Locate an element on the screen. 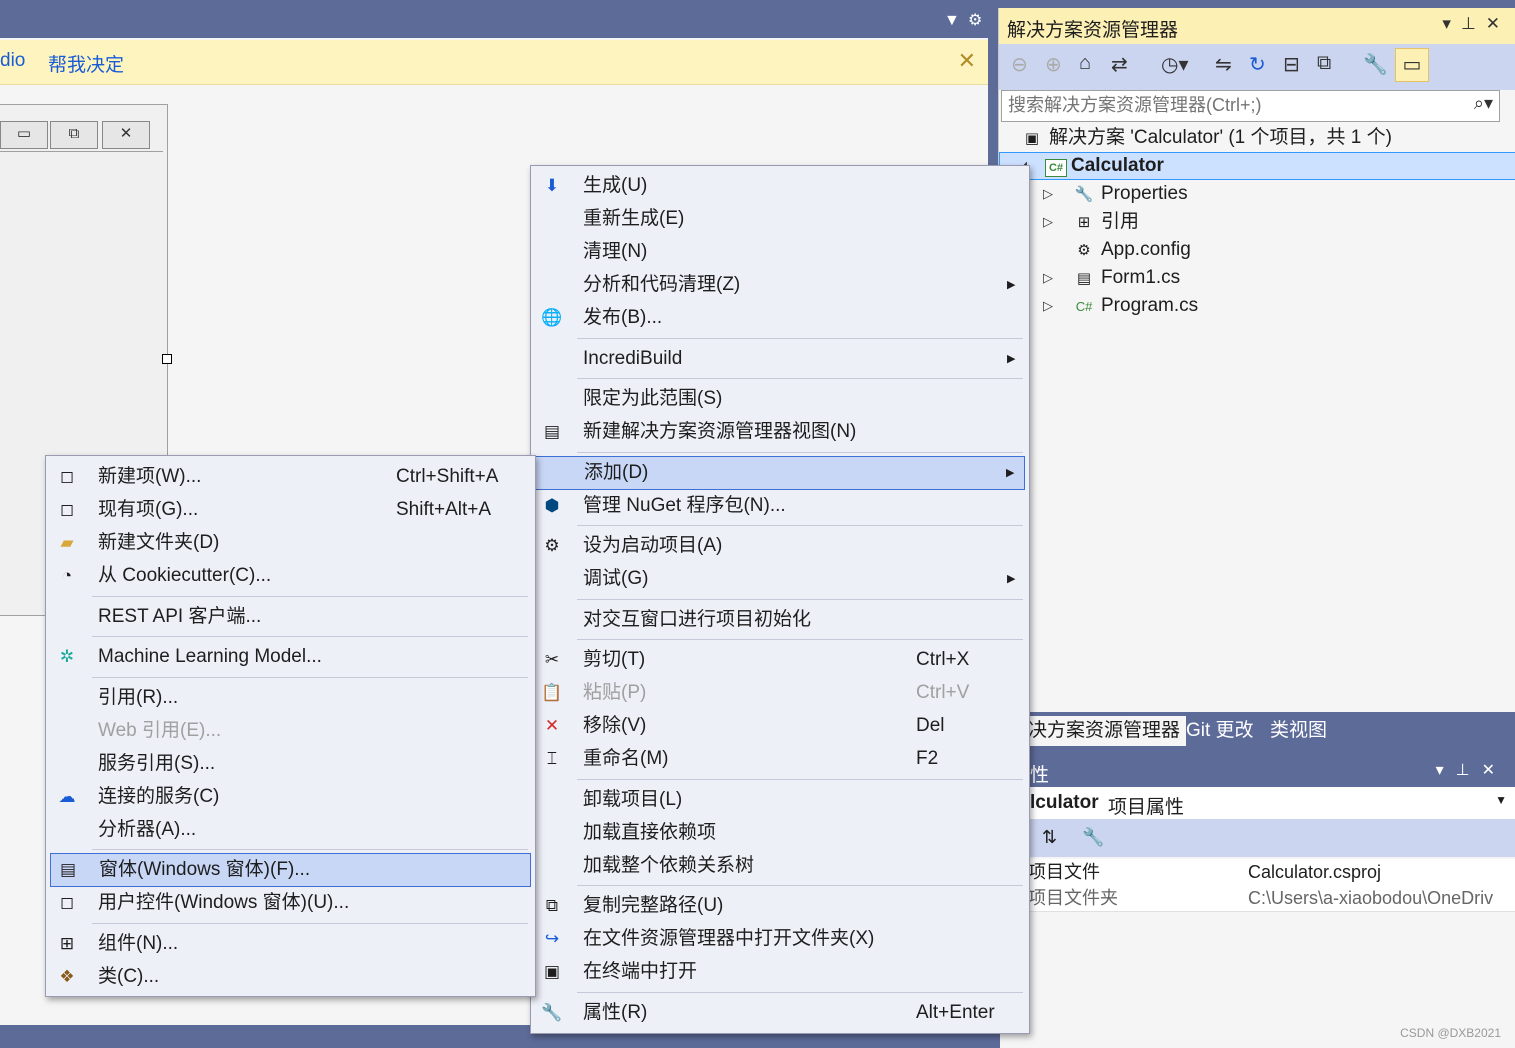 The height and width of the screenshot is (1048, 1515). menu-item-rename: ⌶ 重命名(M) F2 is located at coordinates (779, 759).